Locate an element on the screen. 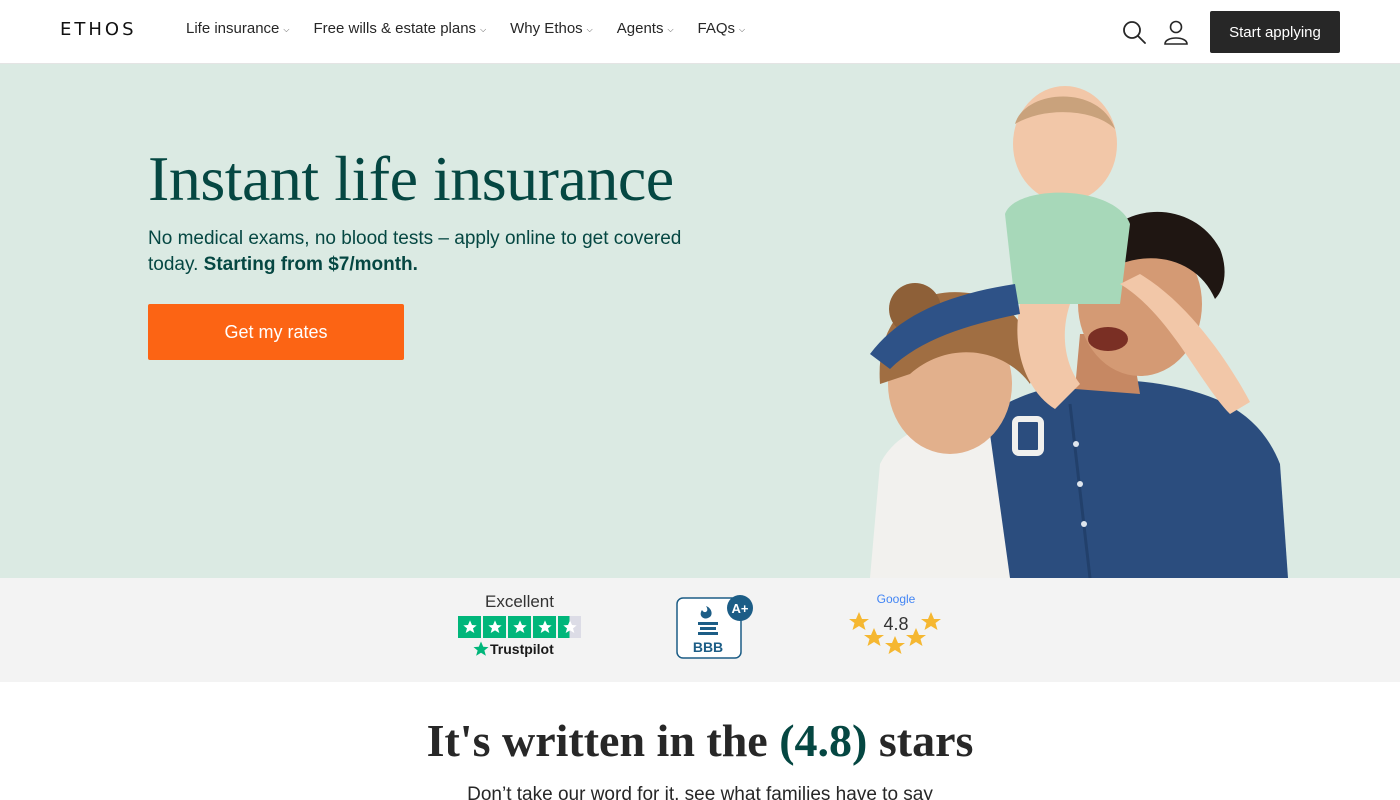 This screenshot has height=800, width=1400. nav-item-free-wills: Free wills & estate plans ⌵ is located at coordinates (399, 28).